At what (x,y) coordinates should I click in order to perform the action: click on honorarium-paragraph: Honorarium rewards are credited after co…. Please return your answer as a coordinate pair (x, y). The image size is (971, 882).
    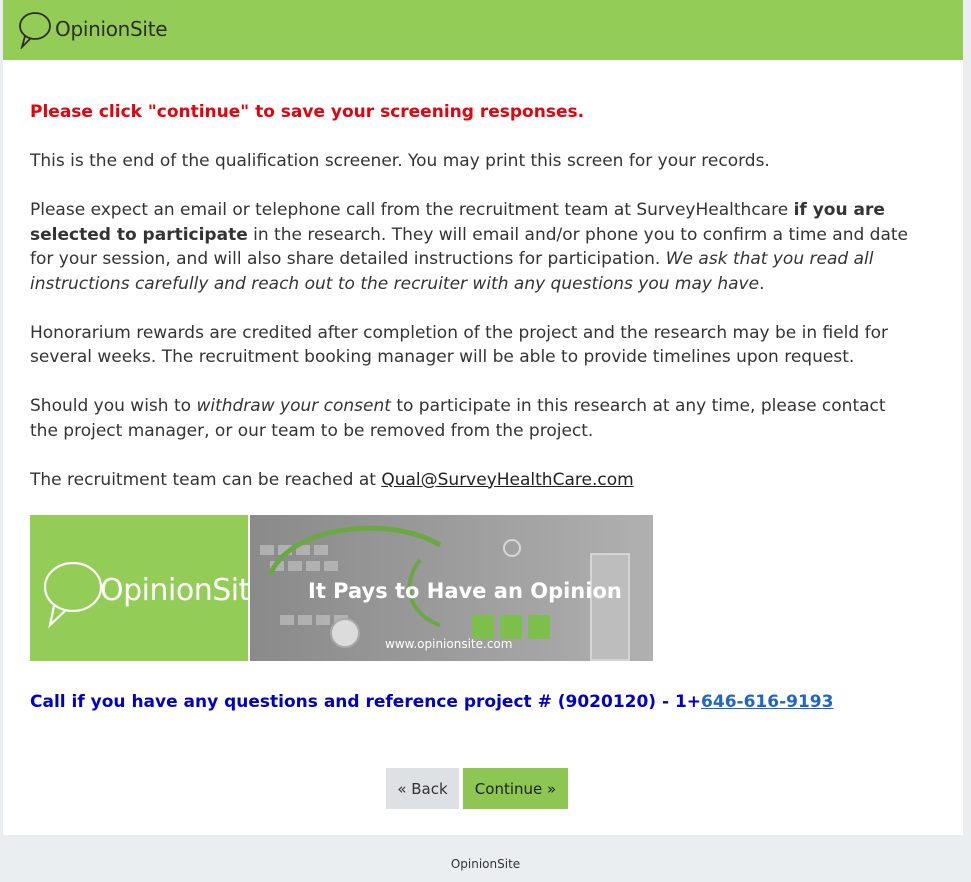
    Looking at the image, I should click on (459, 345).